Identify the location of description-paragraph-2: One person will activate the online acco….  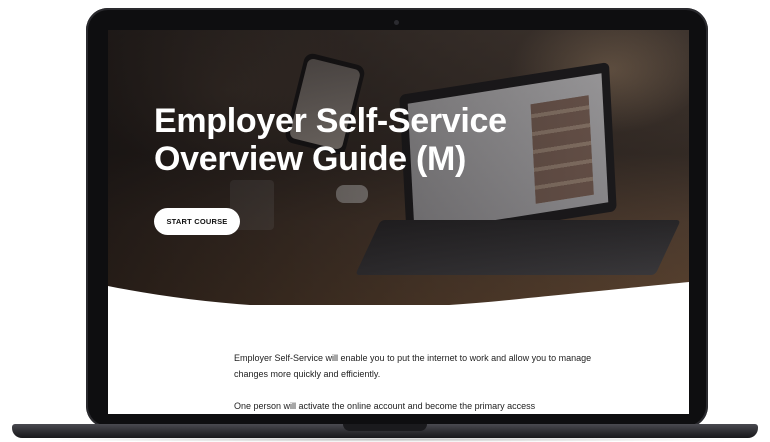
(385, 406).